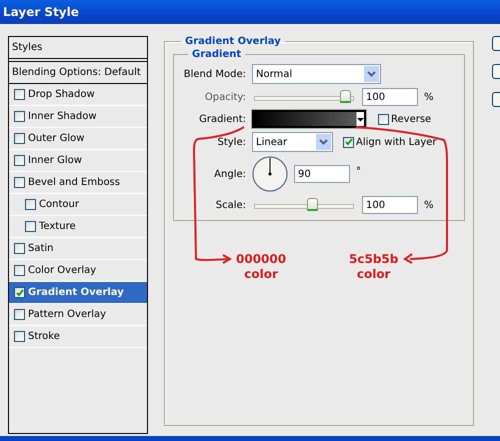  I want to click on item-label: Gradient Overlay, so click(76, 292).